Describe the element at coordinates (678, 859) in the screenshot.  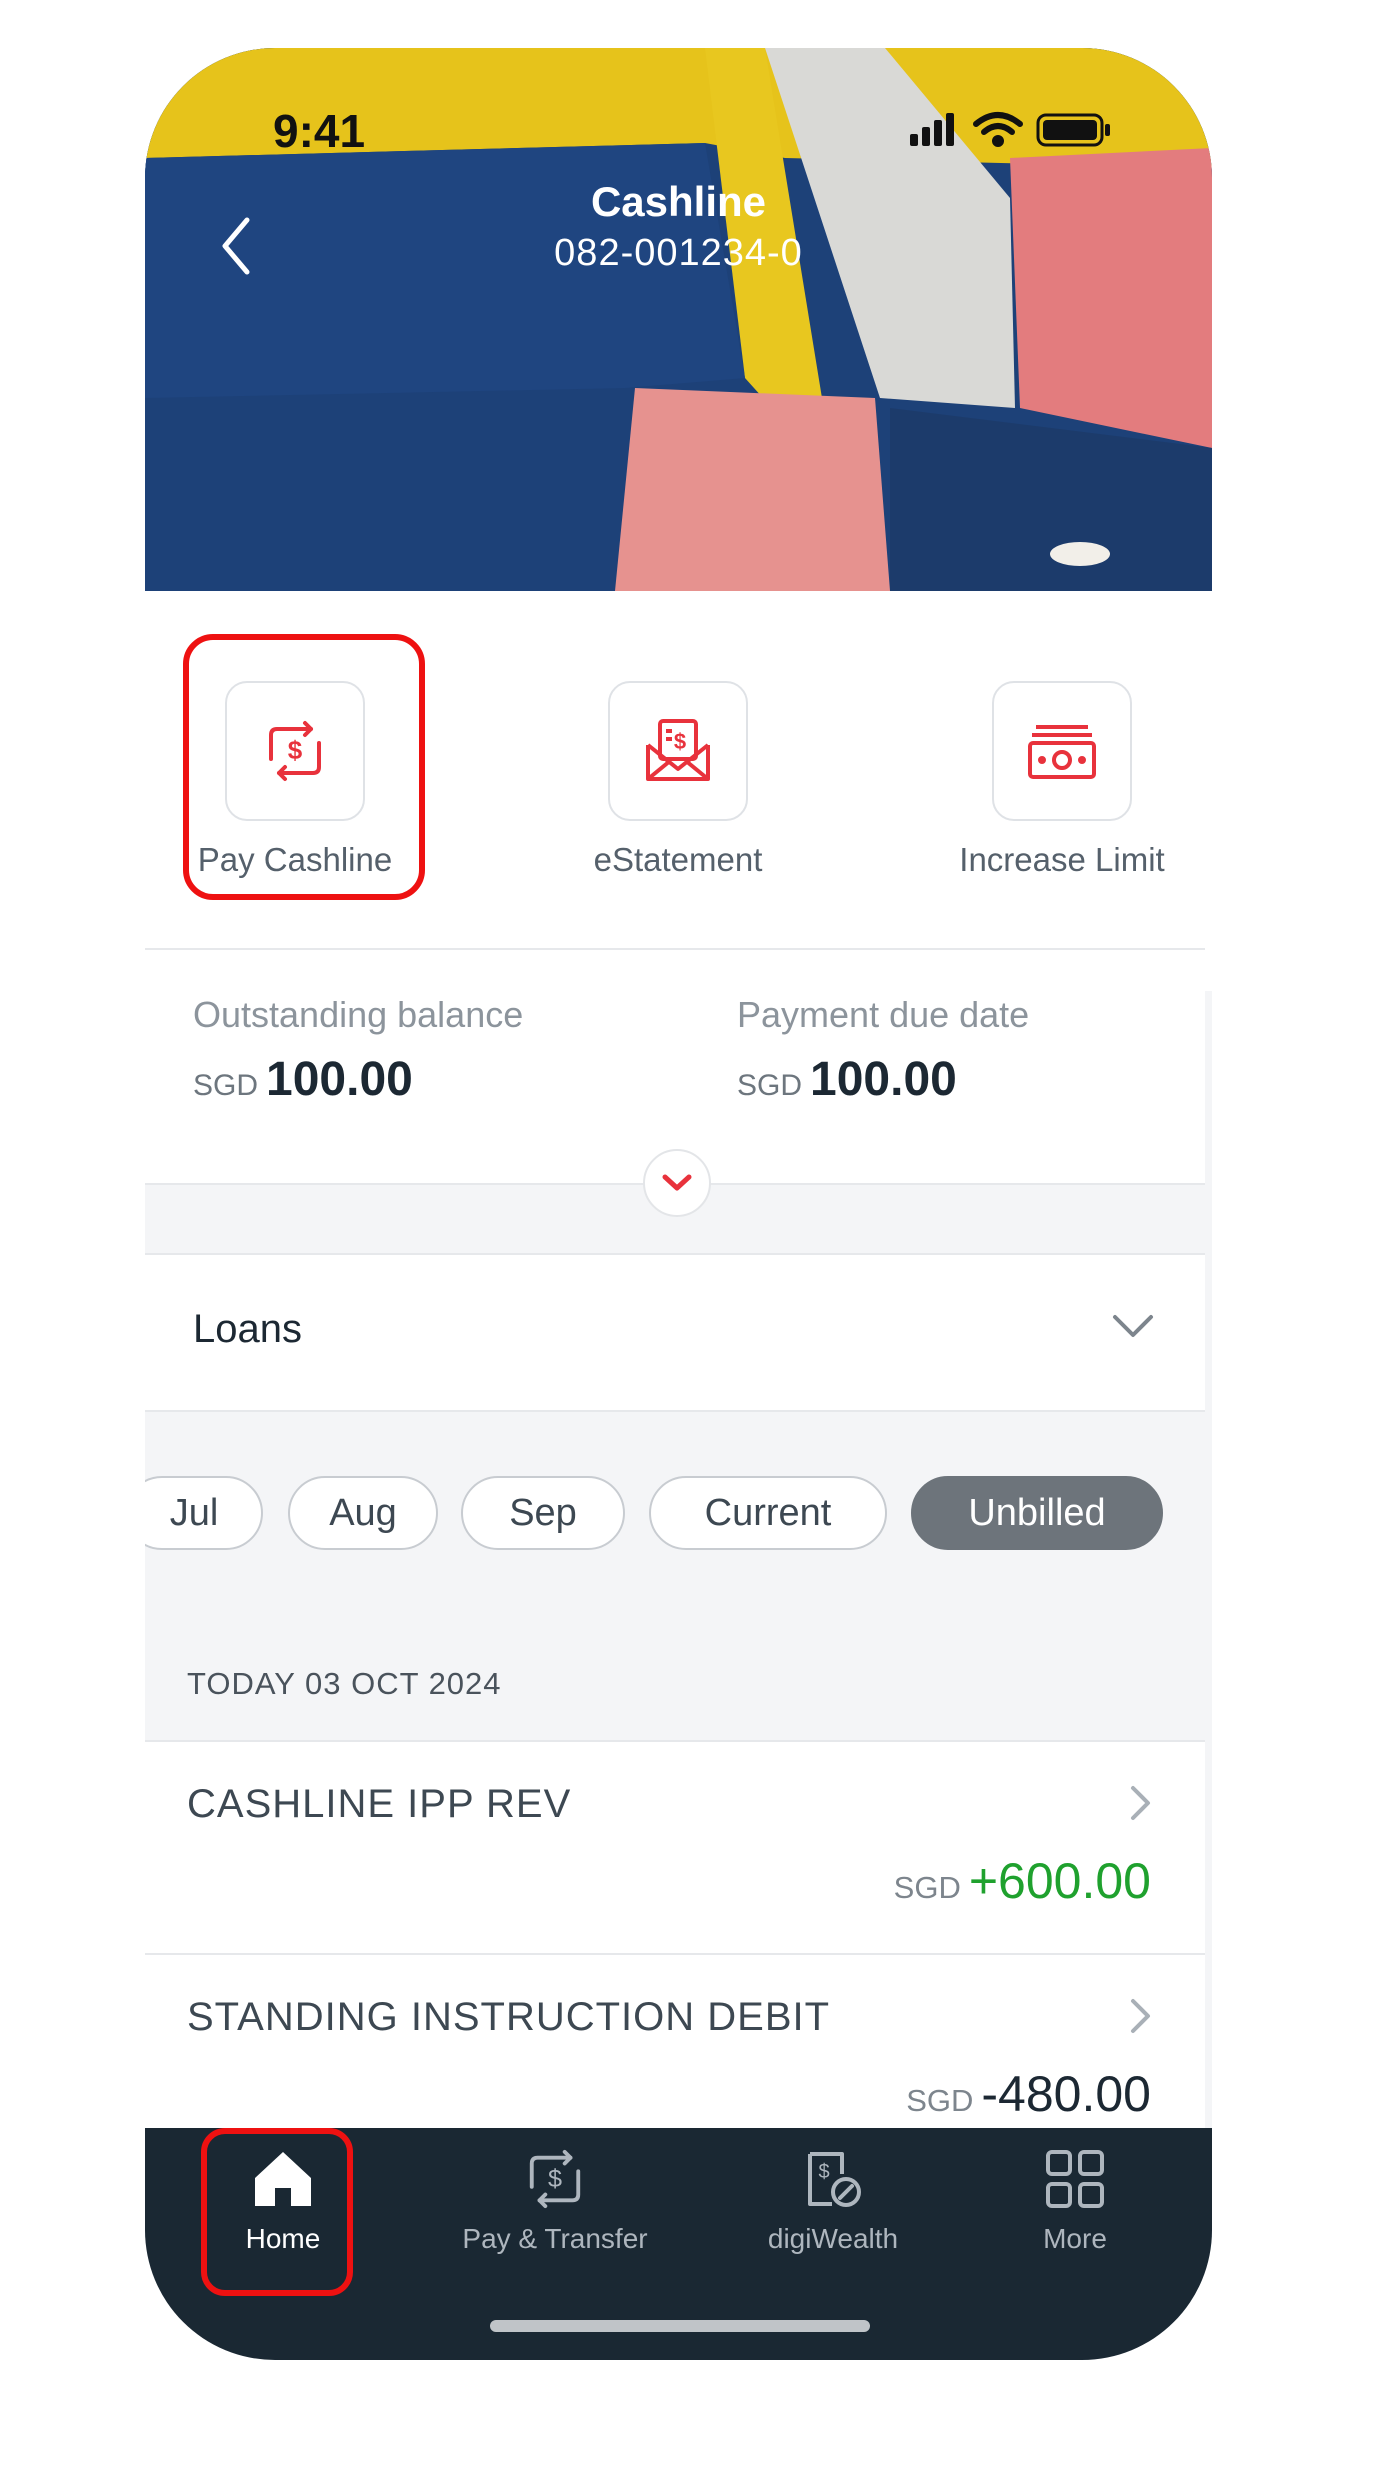
I see `estatement-label: eStatement` at that location.